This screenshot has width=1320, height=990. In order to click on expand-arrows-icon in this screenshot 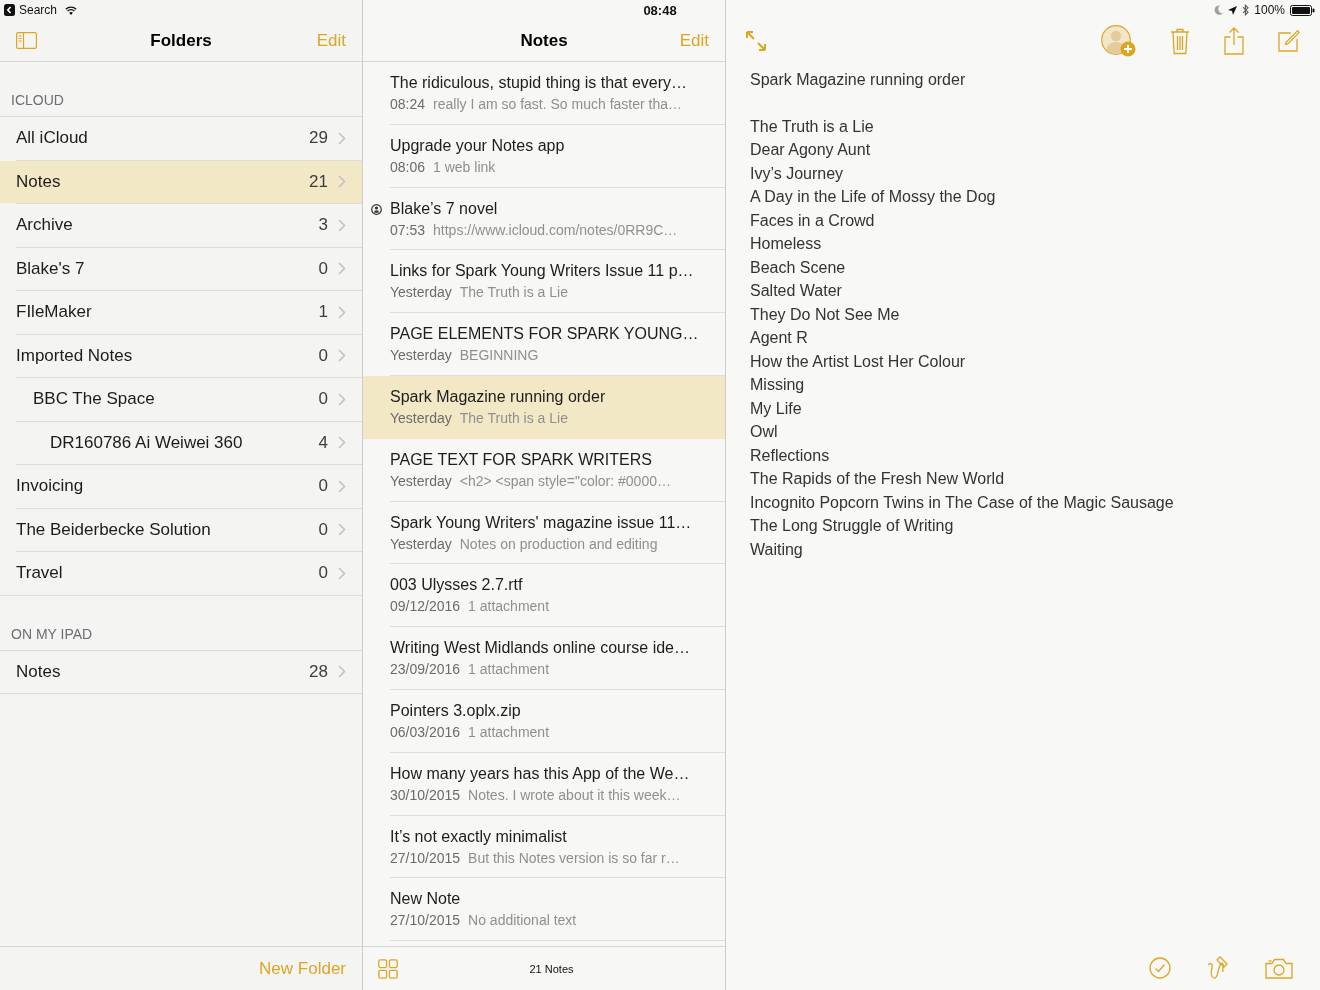, I will do `click(756, 41)`.